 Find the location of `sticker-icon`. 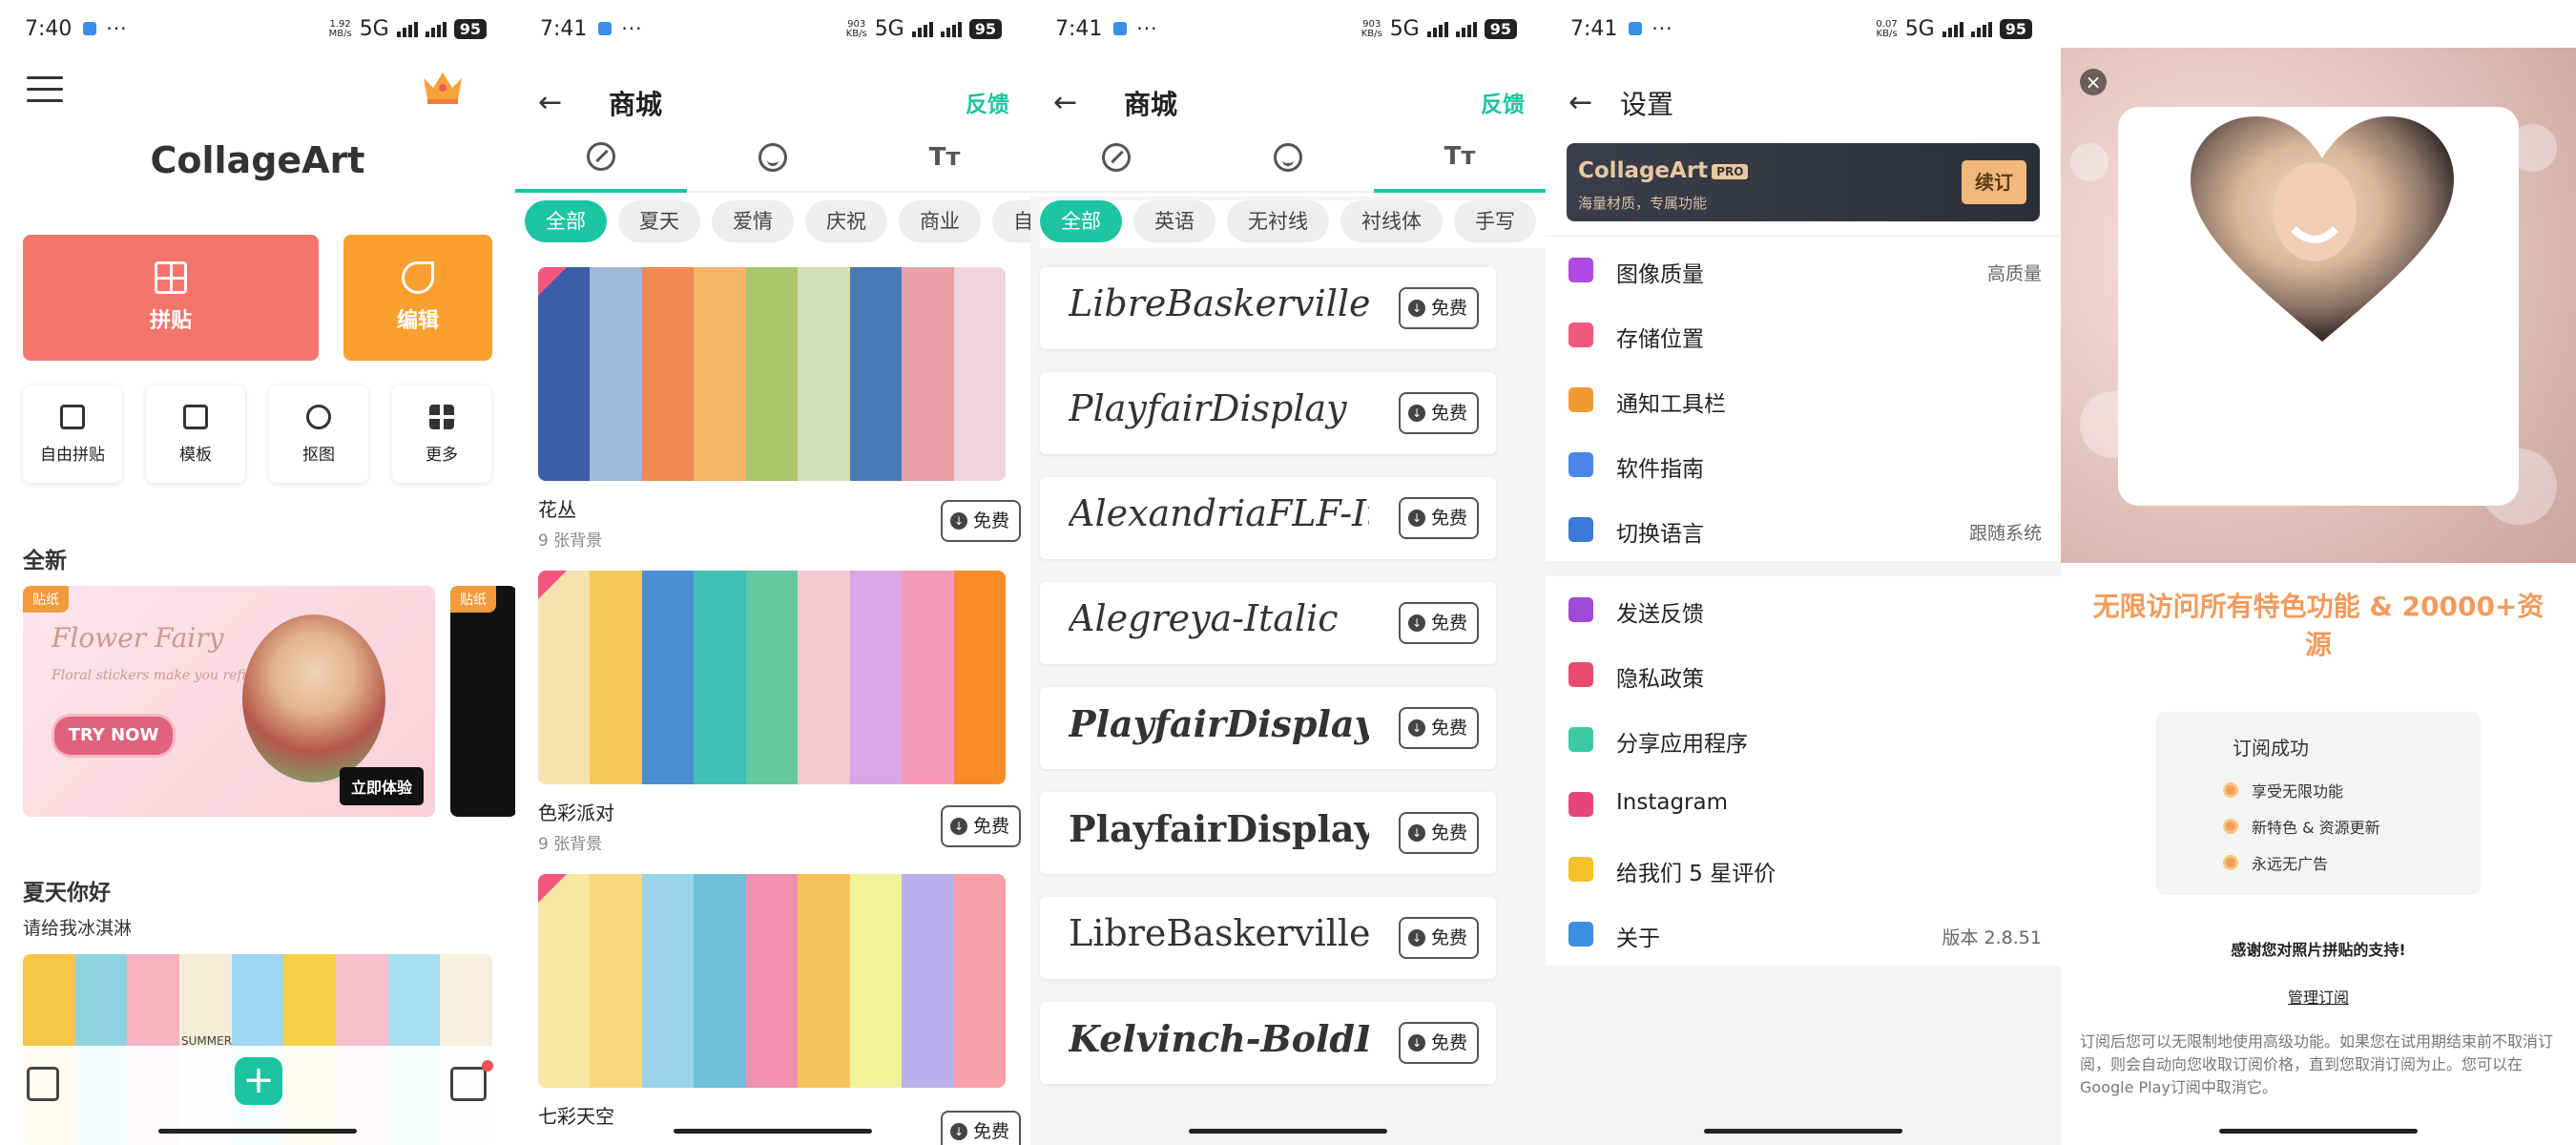

sticker-icon is located at coordinates (772, 158).